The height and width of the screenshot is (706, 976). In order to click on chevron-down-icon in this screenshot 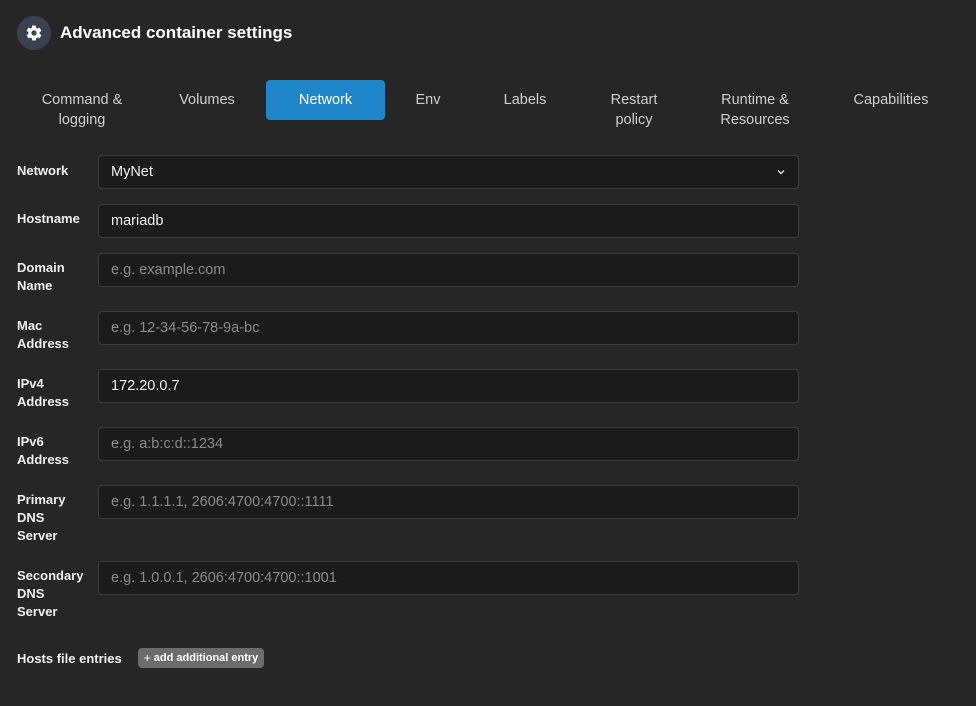, I will do `click(781, 172)`.